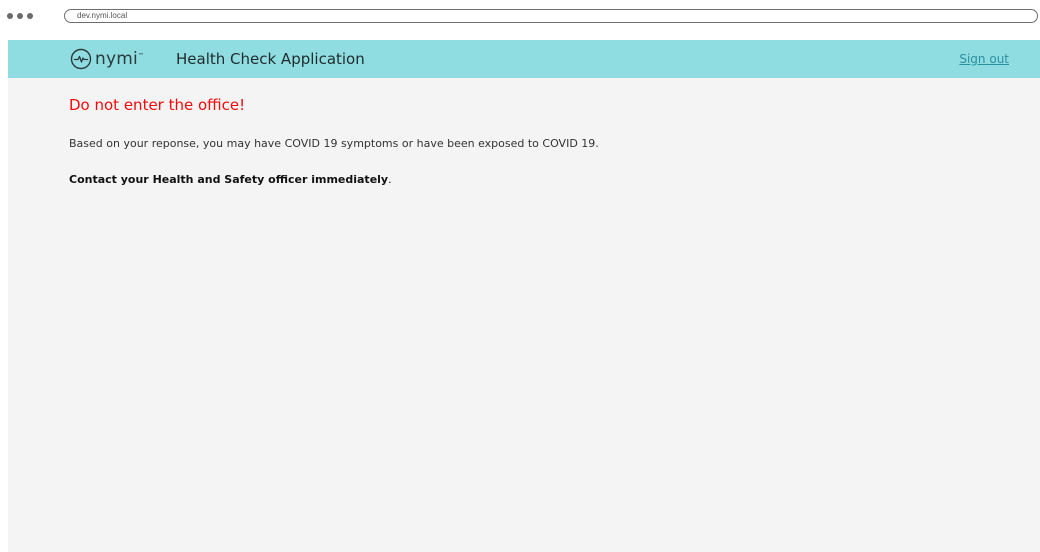 Image resolution: width=1040 pixels, height=552 pixels. I want to click on heartbeat-icon, so click(81, 59).